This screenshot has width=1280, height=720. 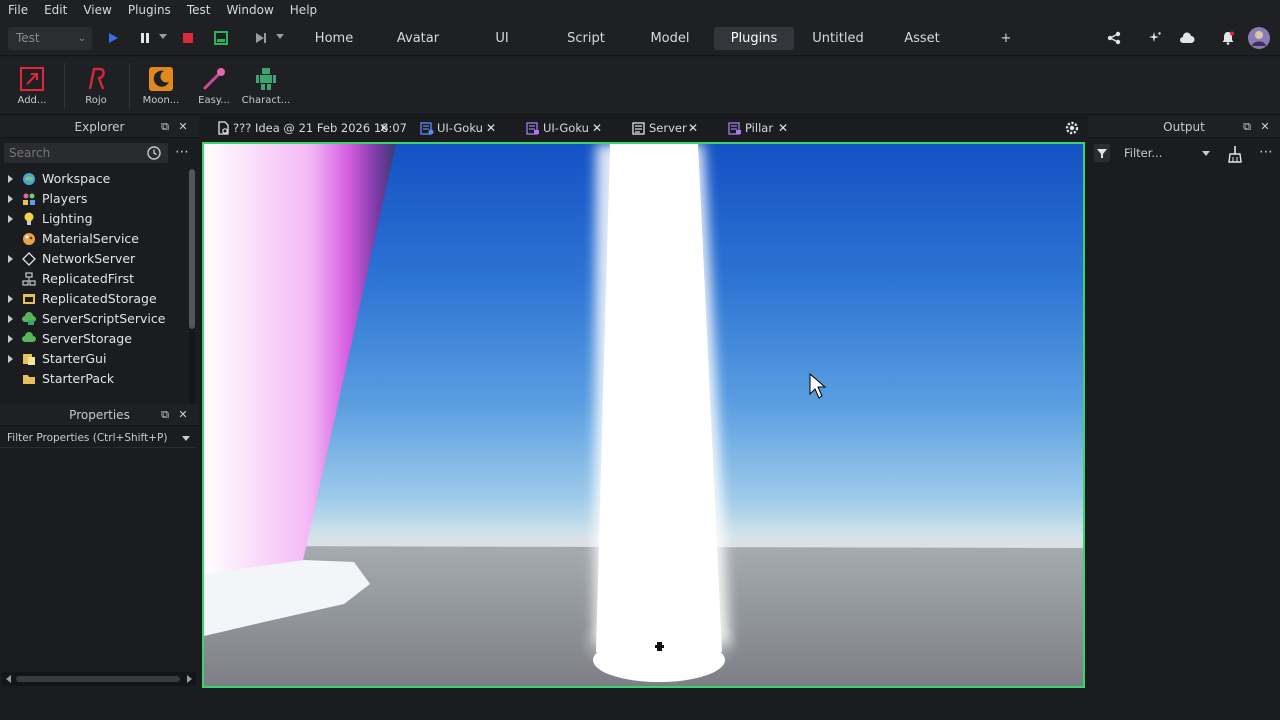 What do you see at coordinates (1234, 154) in the screenshot?
I see `clear-output-button` at bounding box center [1234, 154].